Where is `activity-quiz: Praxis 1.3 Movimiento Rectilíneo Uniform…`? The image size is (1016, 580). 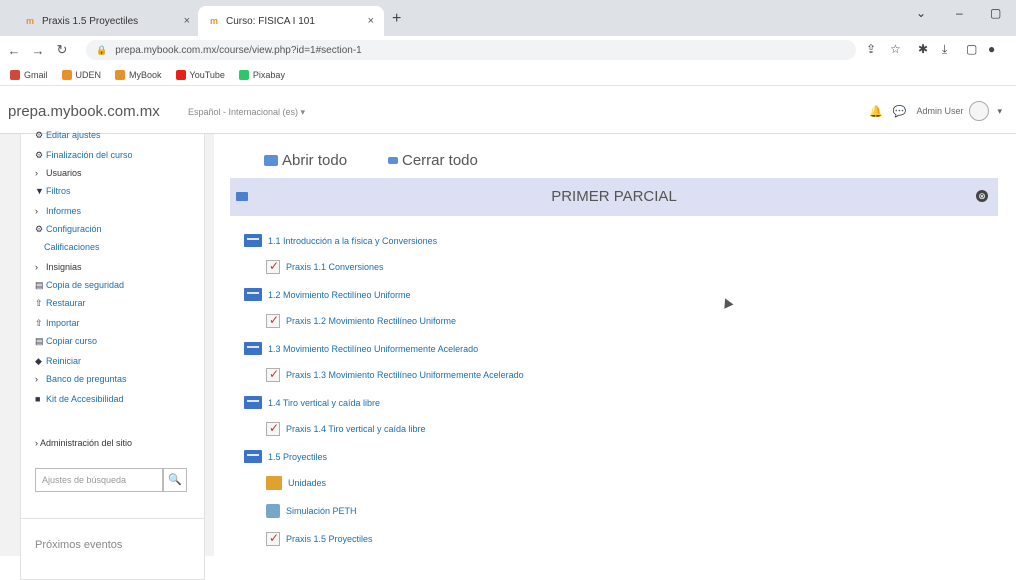
activity-quiz: Praxis 1.3 Movimiento Rectilíneo Uniform… is located at coordinates (395, 374).